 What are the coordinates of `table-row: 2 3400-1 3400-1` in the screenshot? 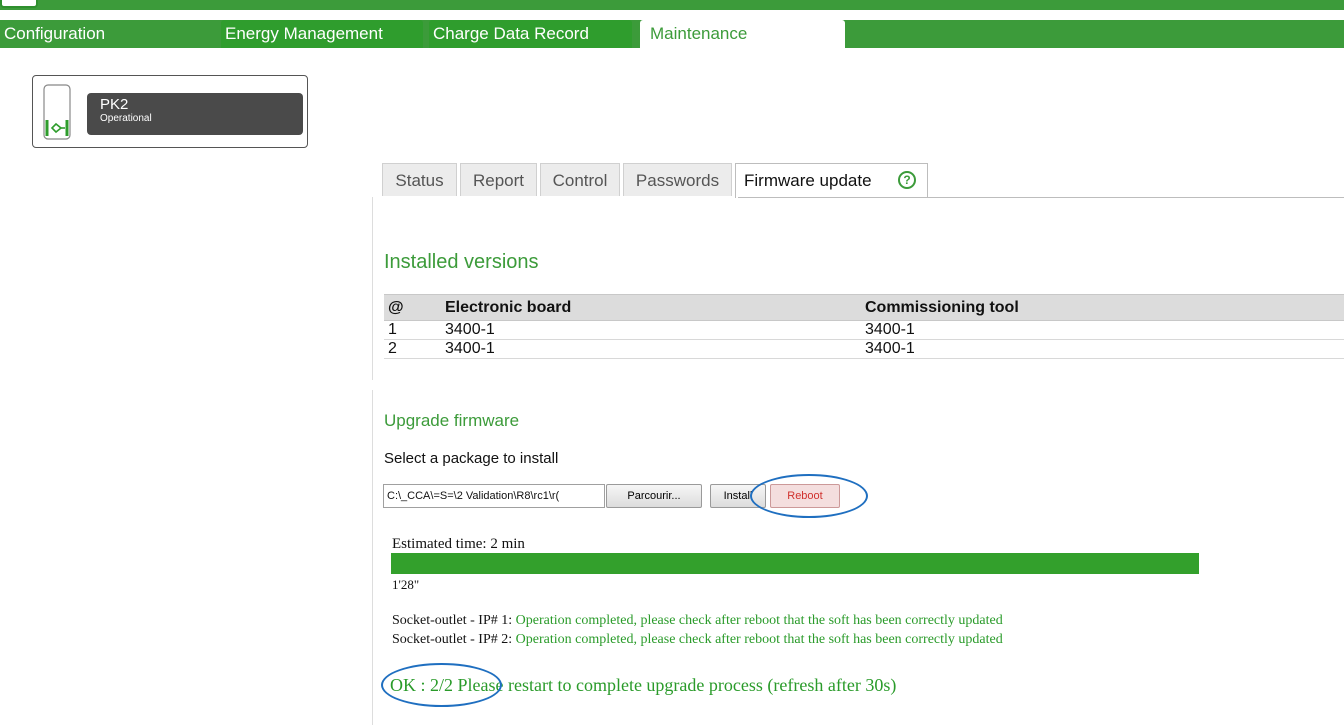 It's located at (864, 349).